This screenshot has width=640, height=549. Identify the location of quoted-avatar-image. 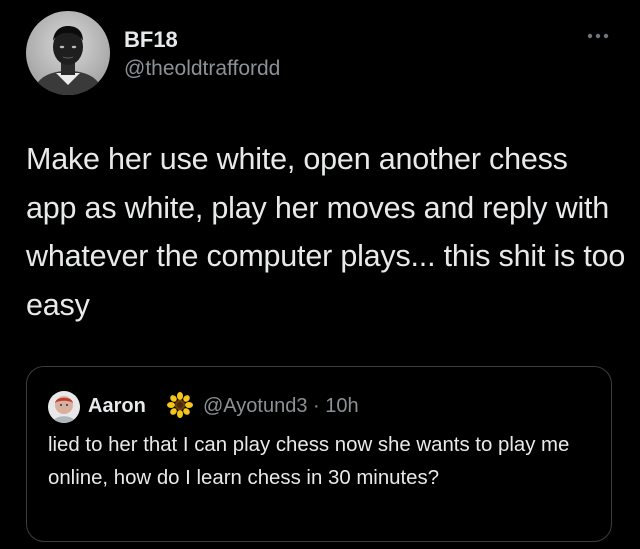
(64, 407).